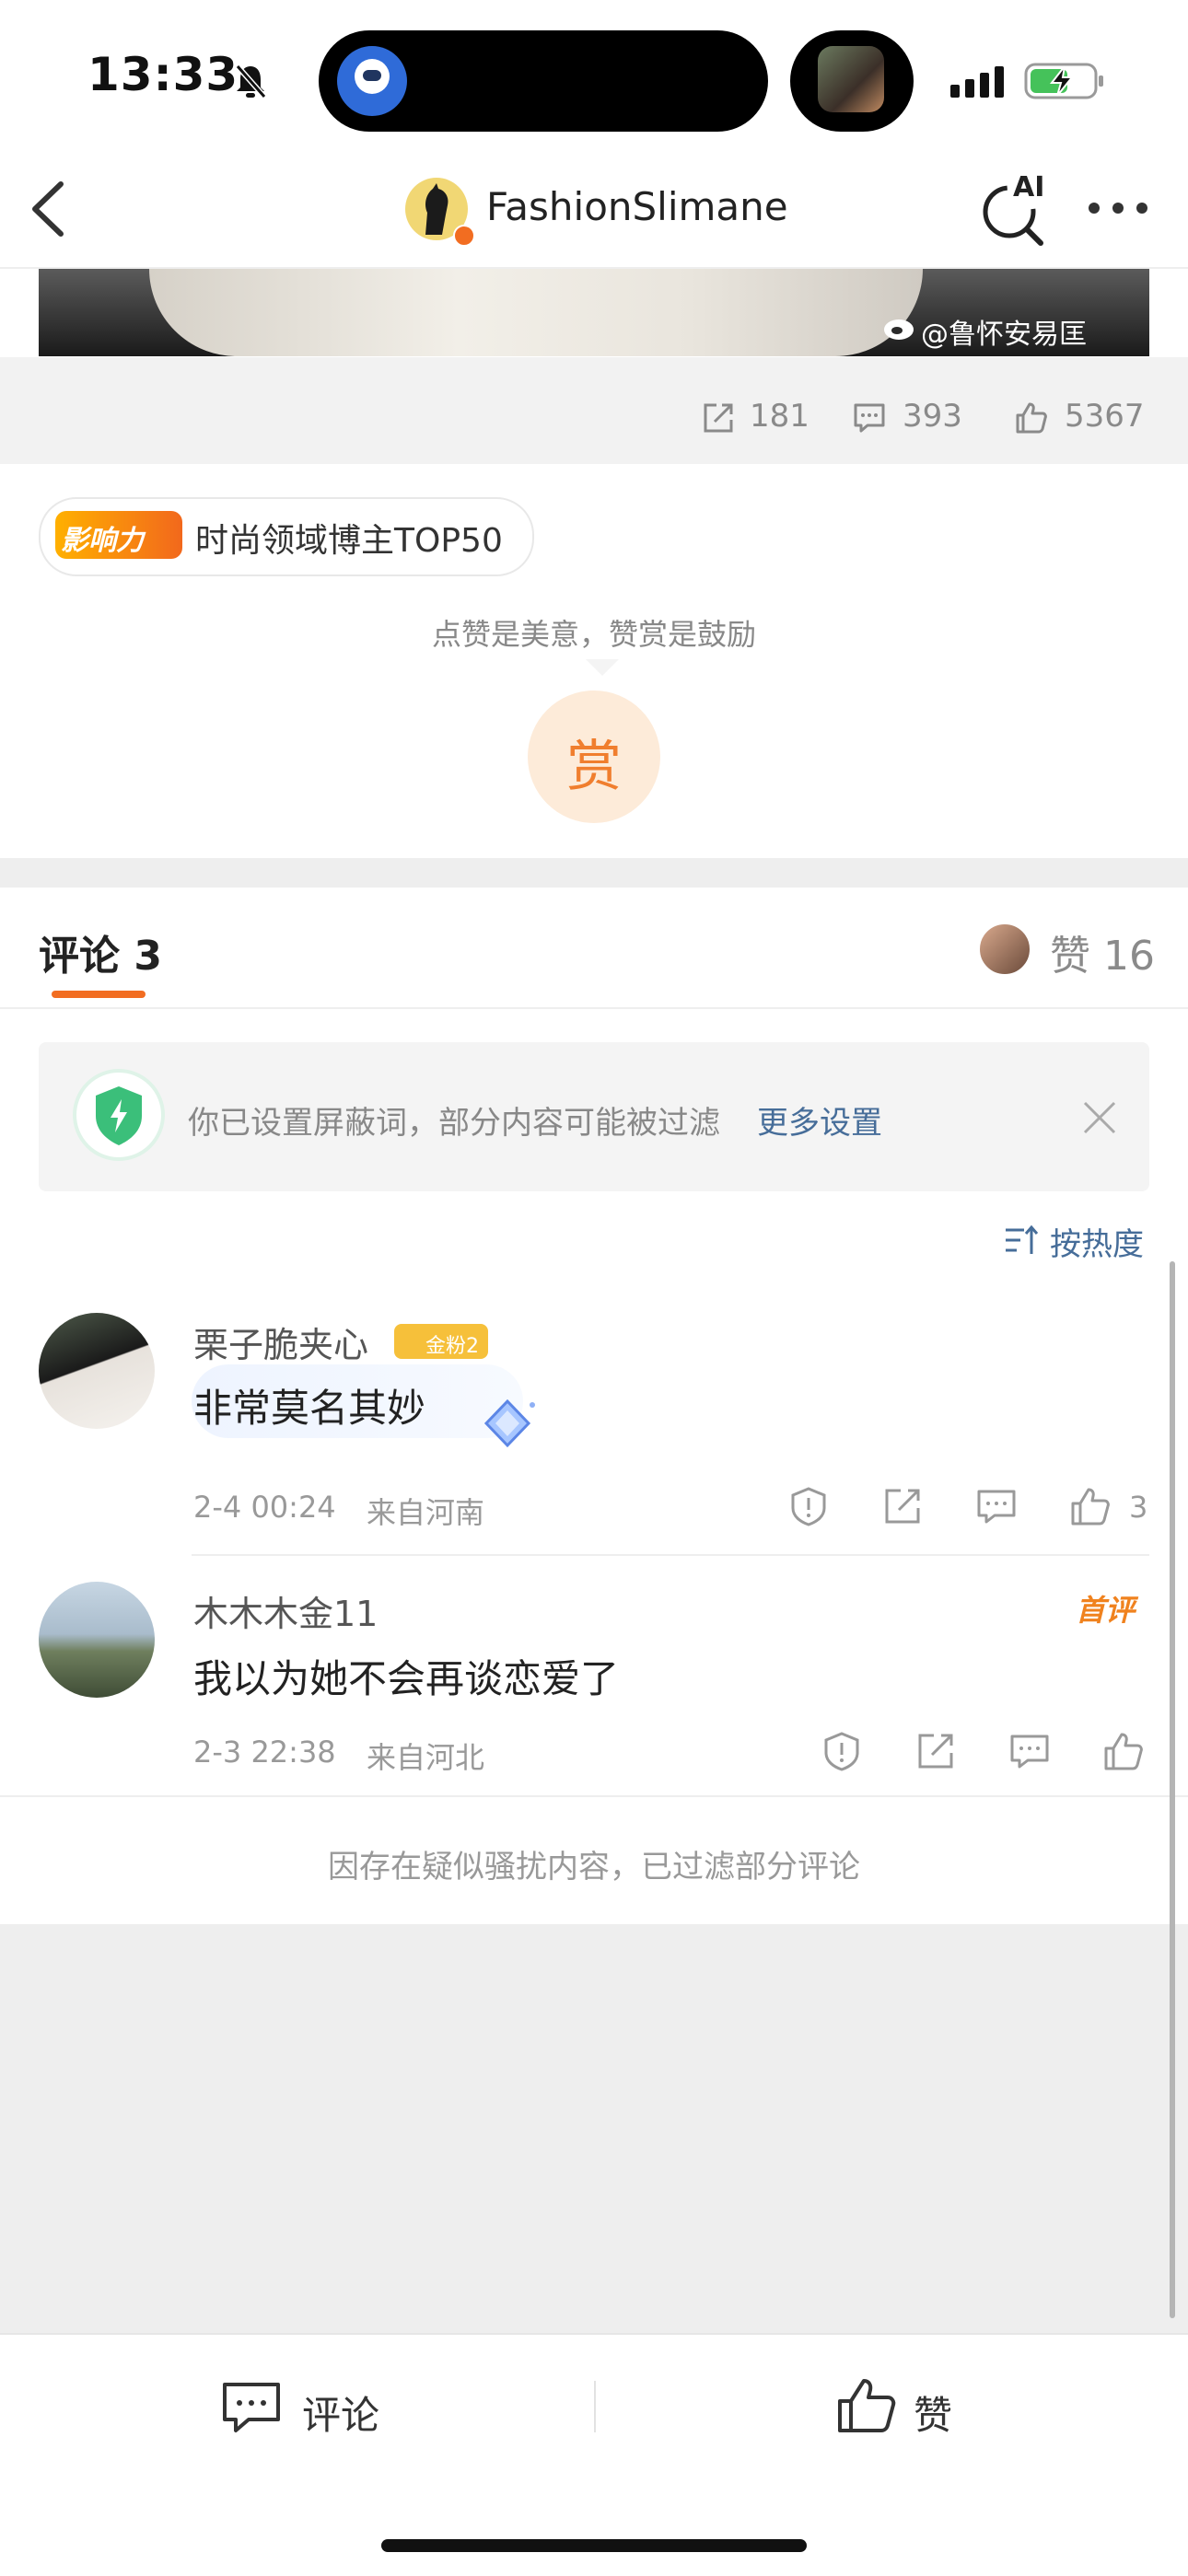  I want to click on comment-divider, so click(671, 1555).